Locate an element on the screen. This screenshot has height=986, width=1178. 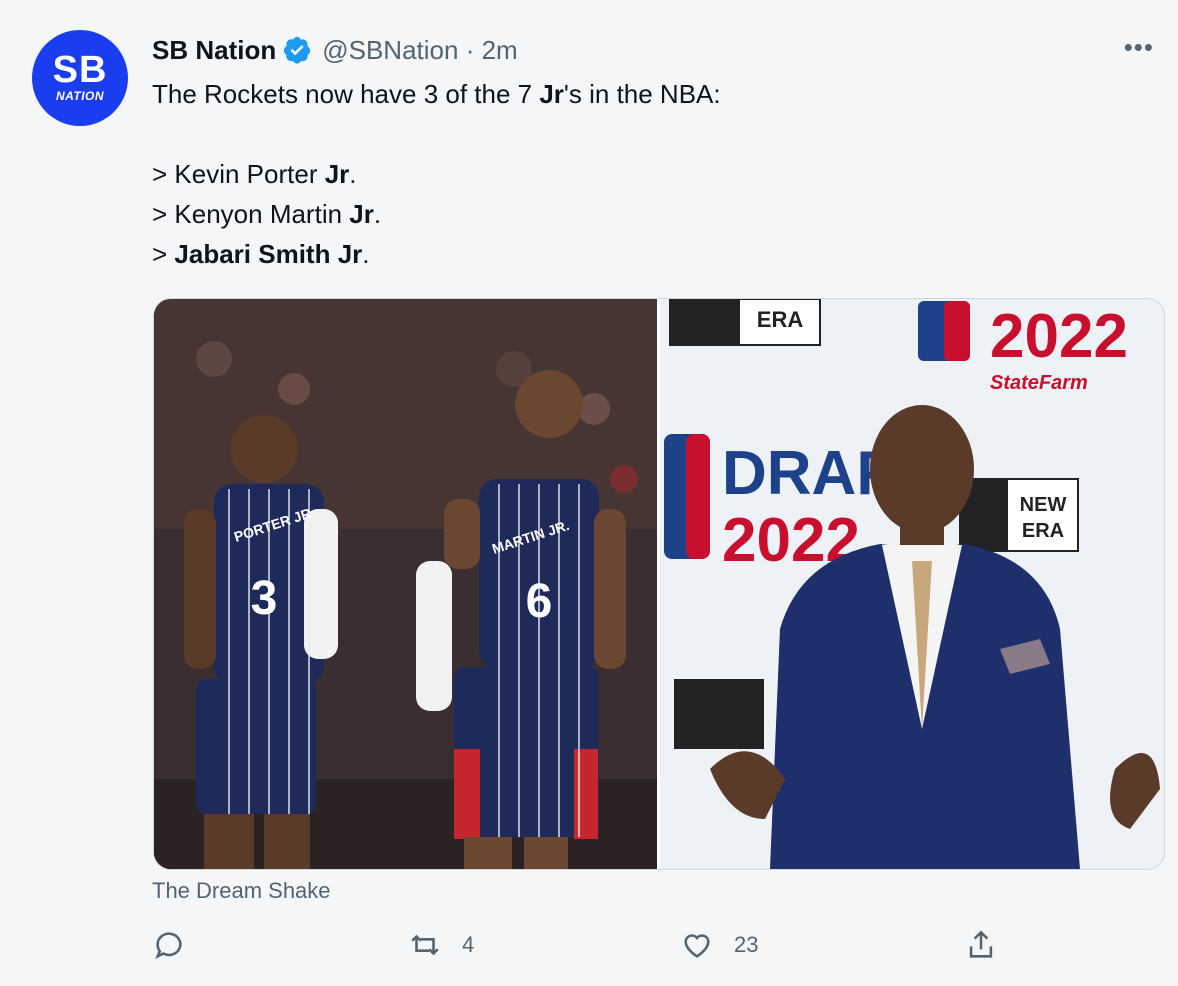
tweet-item-2: > Kenyon Martin Jr. is located at coordinates (267, 214).